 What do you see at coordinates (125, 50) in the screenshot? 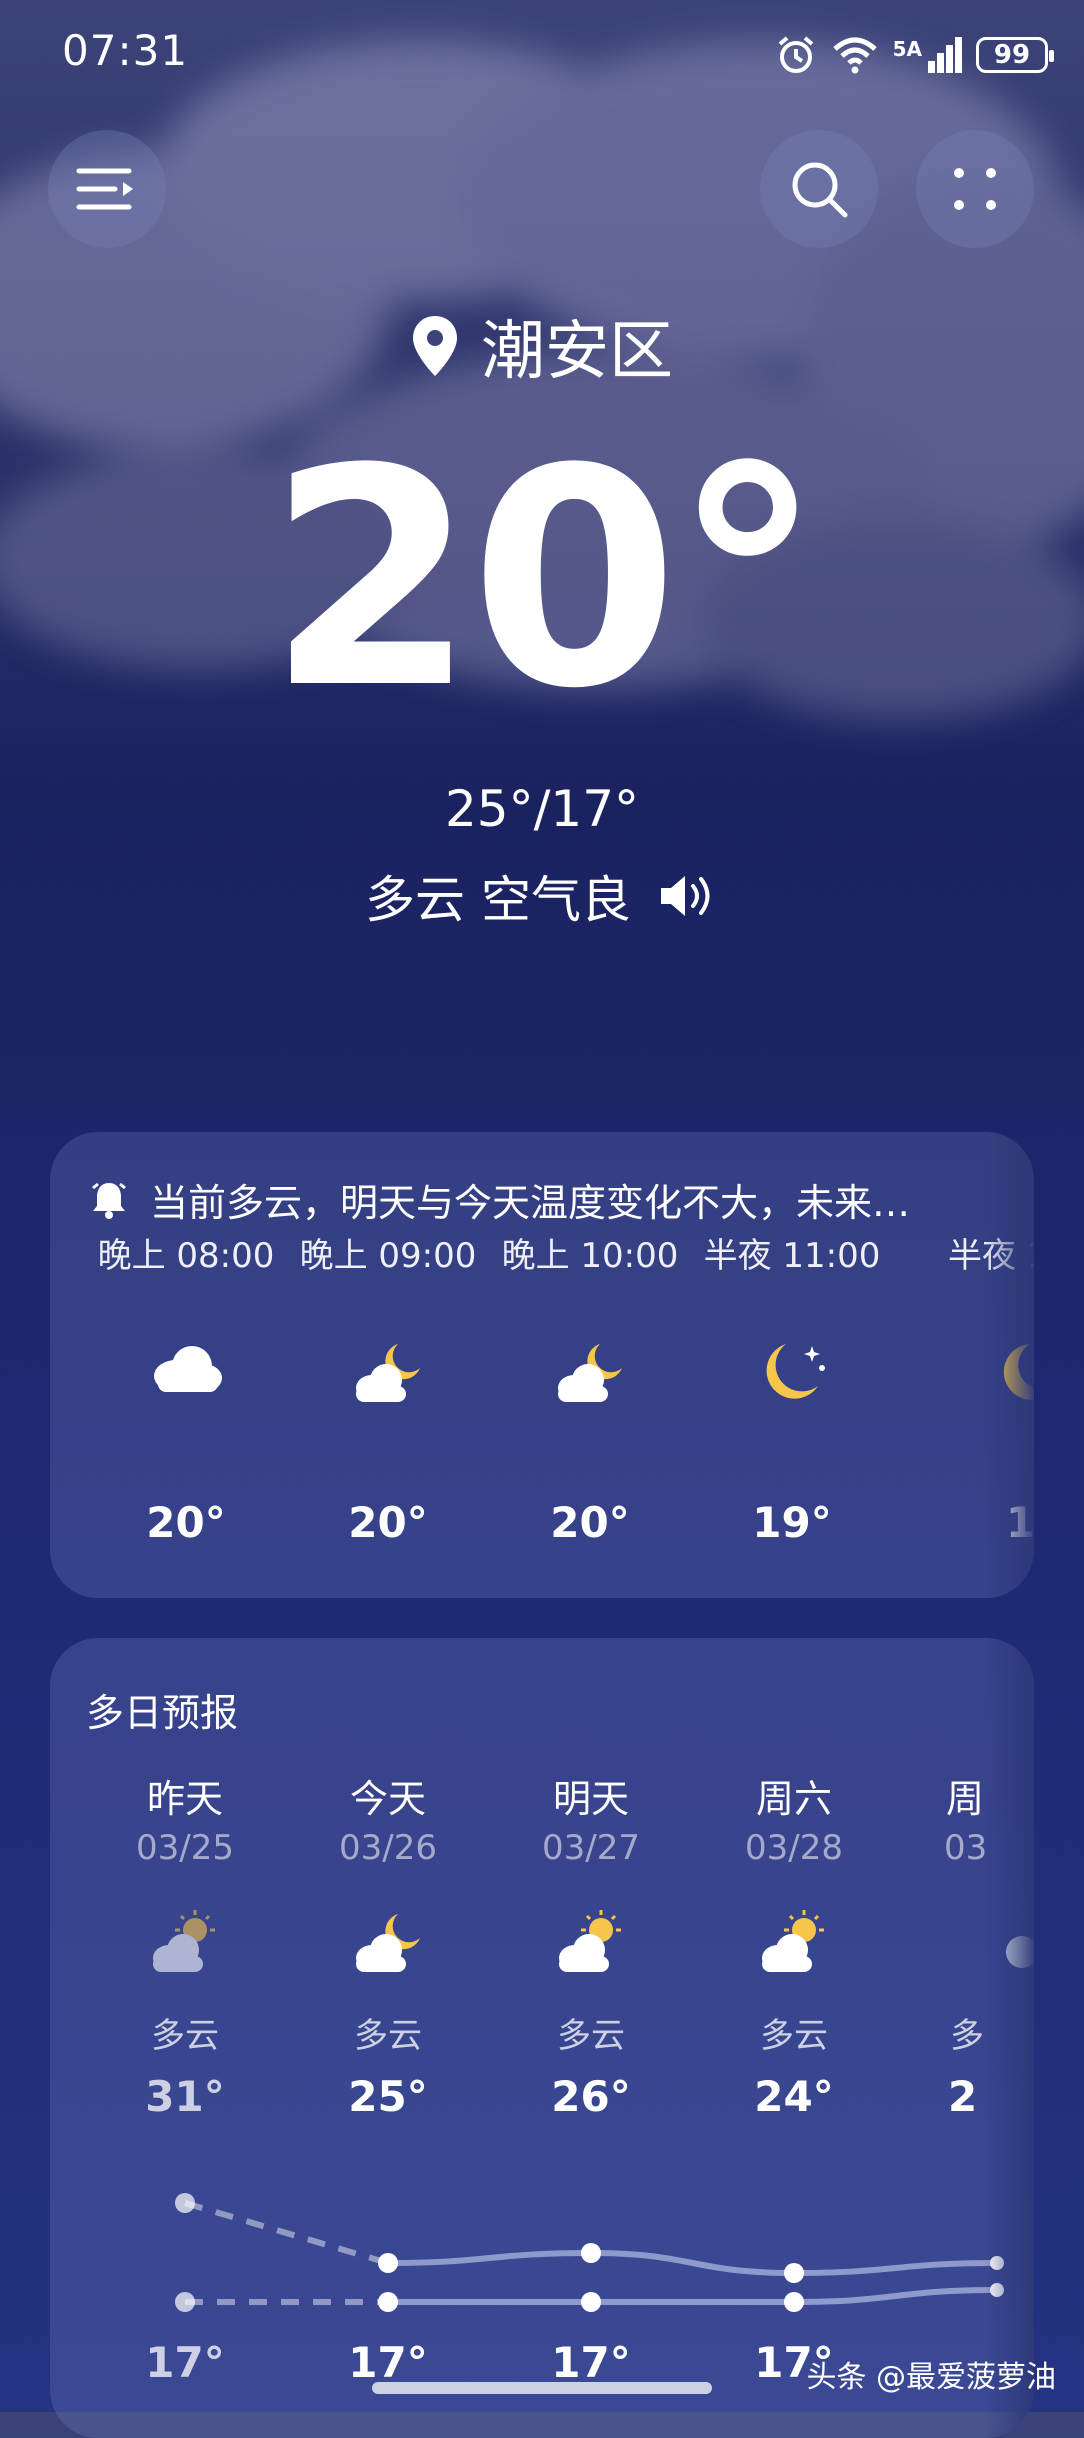
I see `status-time: 07:31` at bounding box center [125, 50].